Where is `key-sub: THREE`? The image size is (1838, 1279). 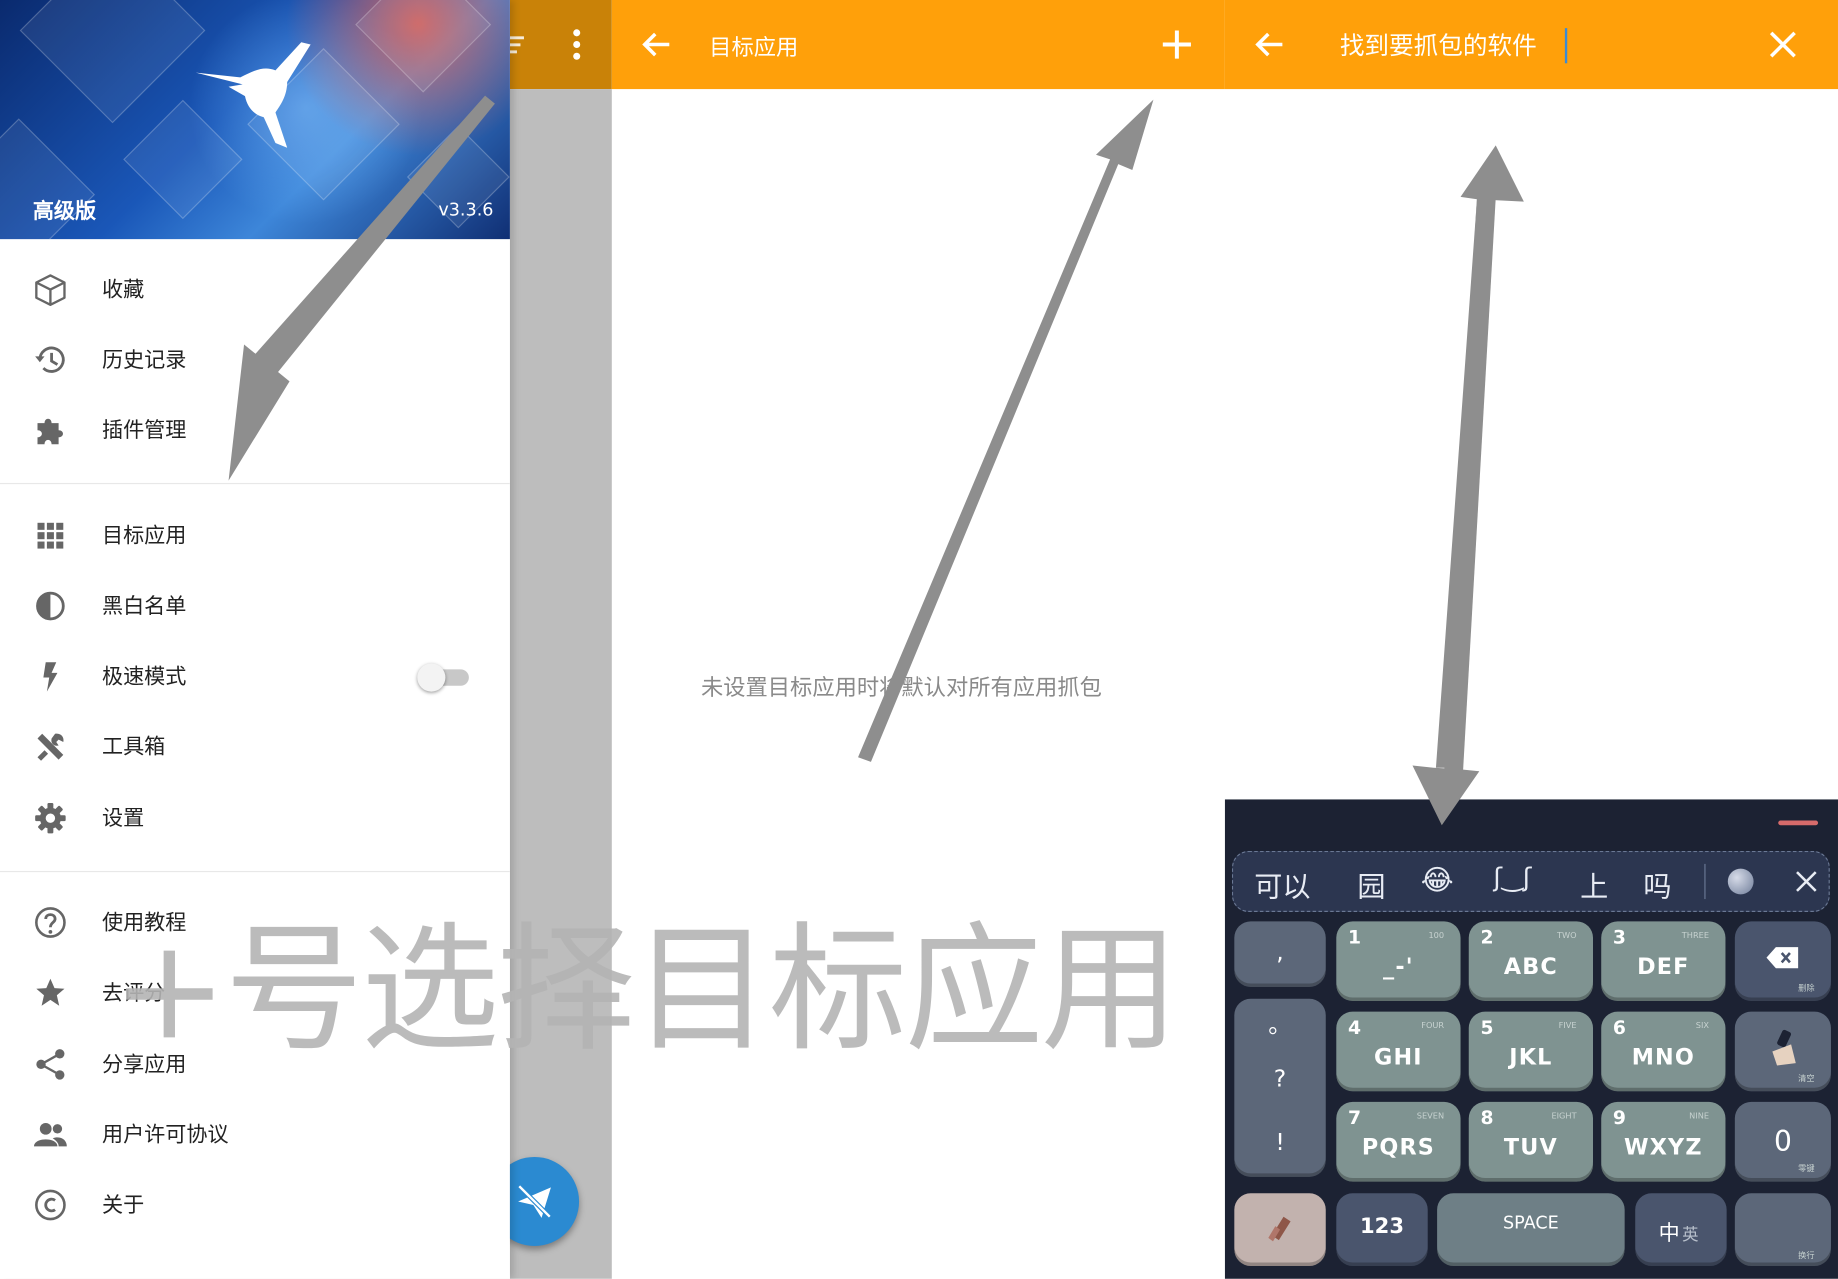
key-sub: THREE is located at coordinates (1695, 935).